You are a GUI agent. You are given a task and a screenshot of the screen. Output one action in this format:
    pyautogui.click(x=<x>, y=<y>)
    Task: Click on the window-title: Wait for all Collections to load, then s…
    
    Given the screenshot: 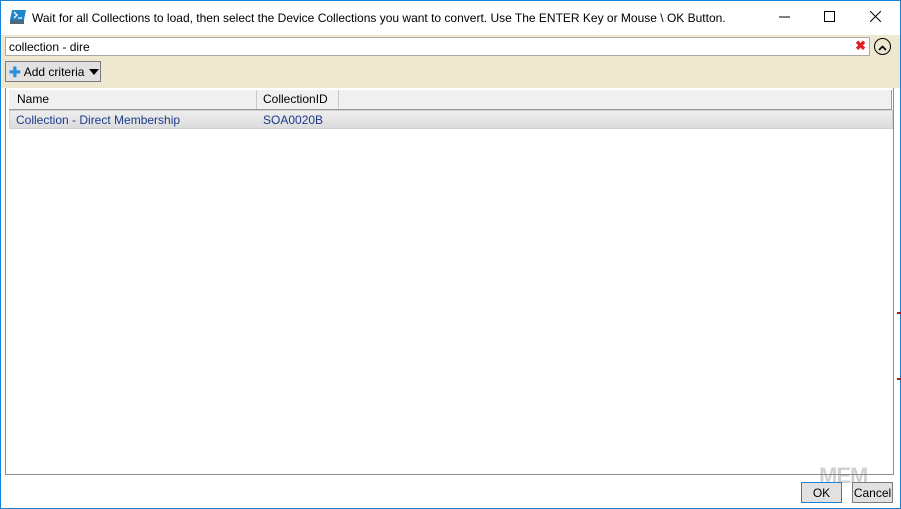 What is the action you would take?
    pyautogui.click(x=379, y=18)
    